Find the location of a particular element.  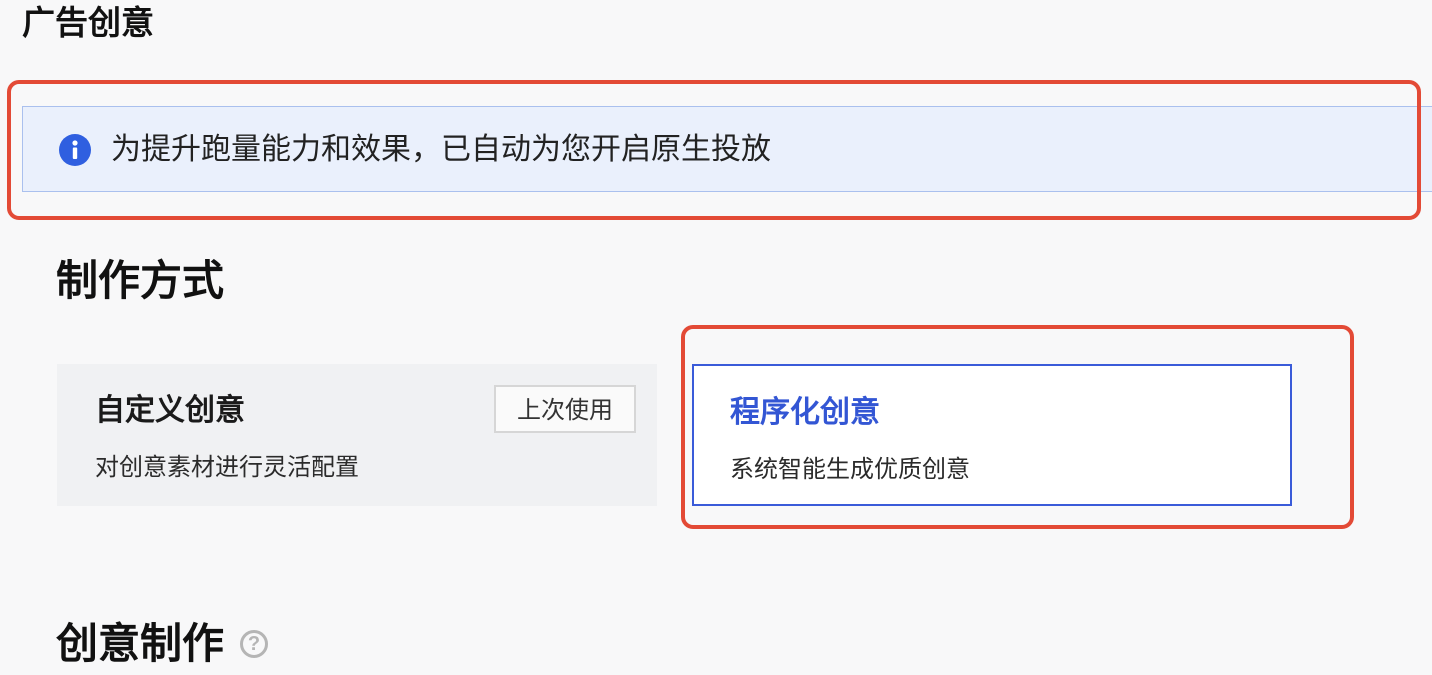

programmatic-creative-card: 程序化创意 系统智能生成优质创意 is located at coordinates (992, 435).